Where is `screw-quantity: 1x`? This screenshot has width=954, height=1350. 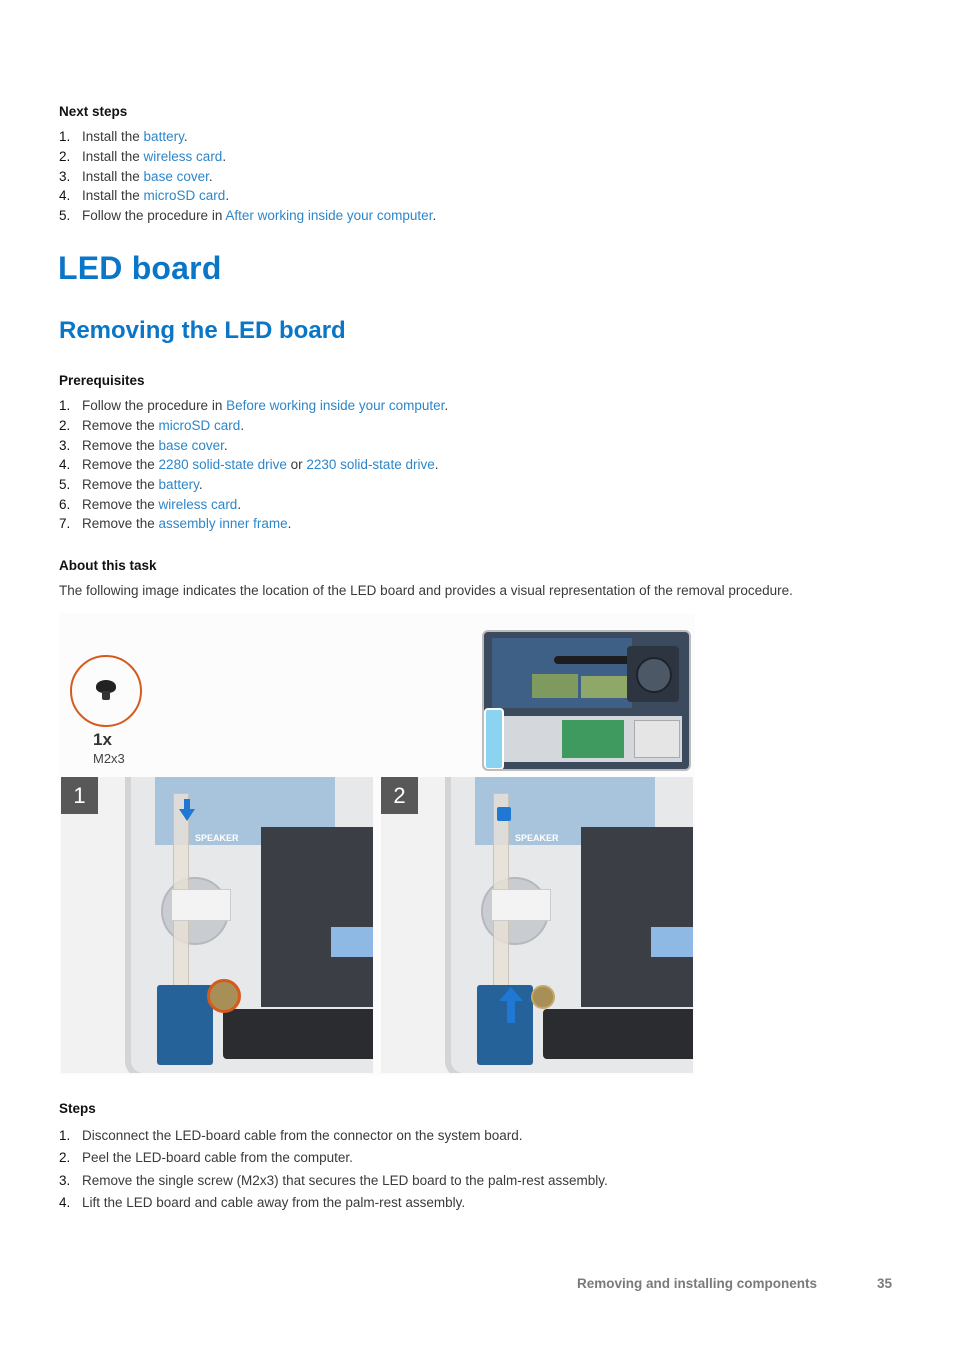
screw-quantity: 1x is located at coordinates (102, 739).